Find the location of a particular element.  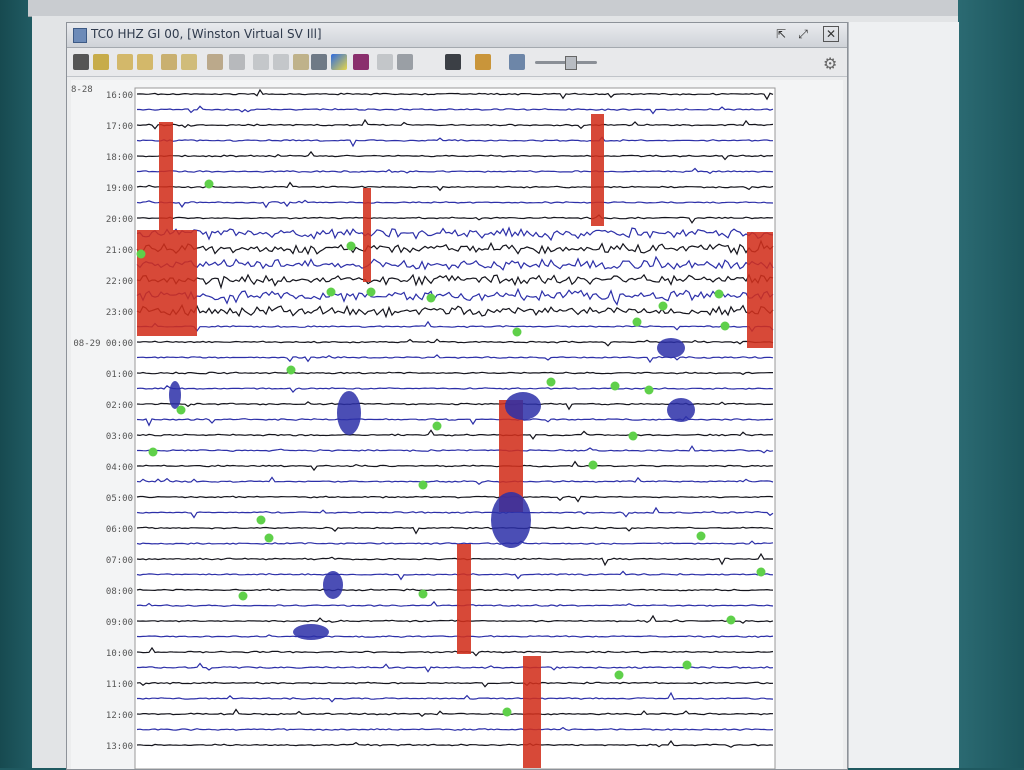

hide-icon is located at coordinates (385, 62).